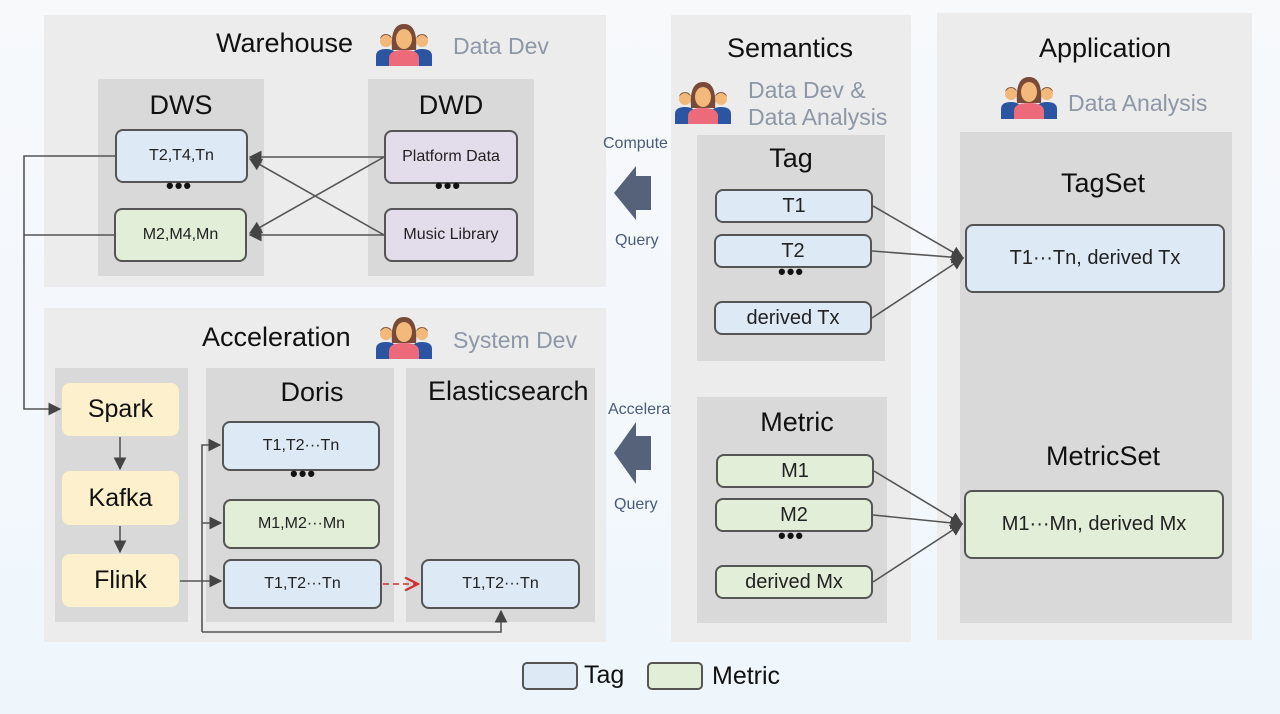 The height and width of the screenshot is (714, 1280). Describe the element at coordinates (515, 340) in the screenshot. I see `acceleration-role: System Dev` at that location.